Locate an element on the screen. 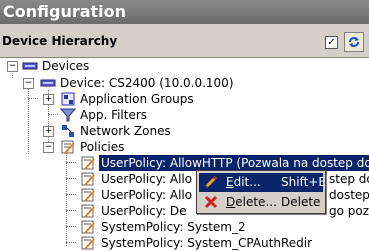 This screenshot has width=369, height=251. menu-item-edit: Edit... Shift+E is located at coordinates (262, 182).